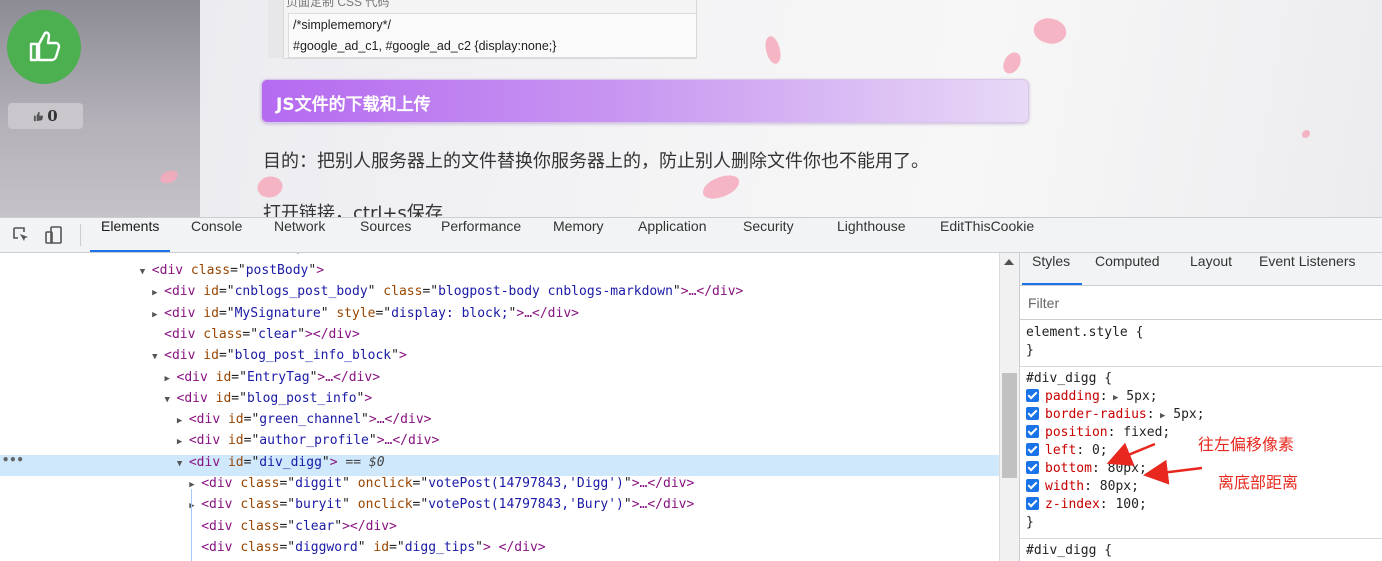  What do you see at coordinates (310, 420) in the screenshot?
I see `dom-attr-value: green_channel` at bounding box center [310, 420].